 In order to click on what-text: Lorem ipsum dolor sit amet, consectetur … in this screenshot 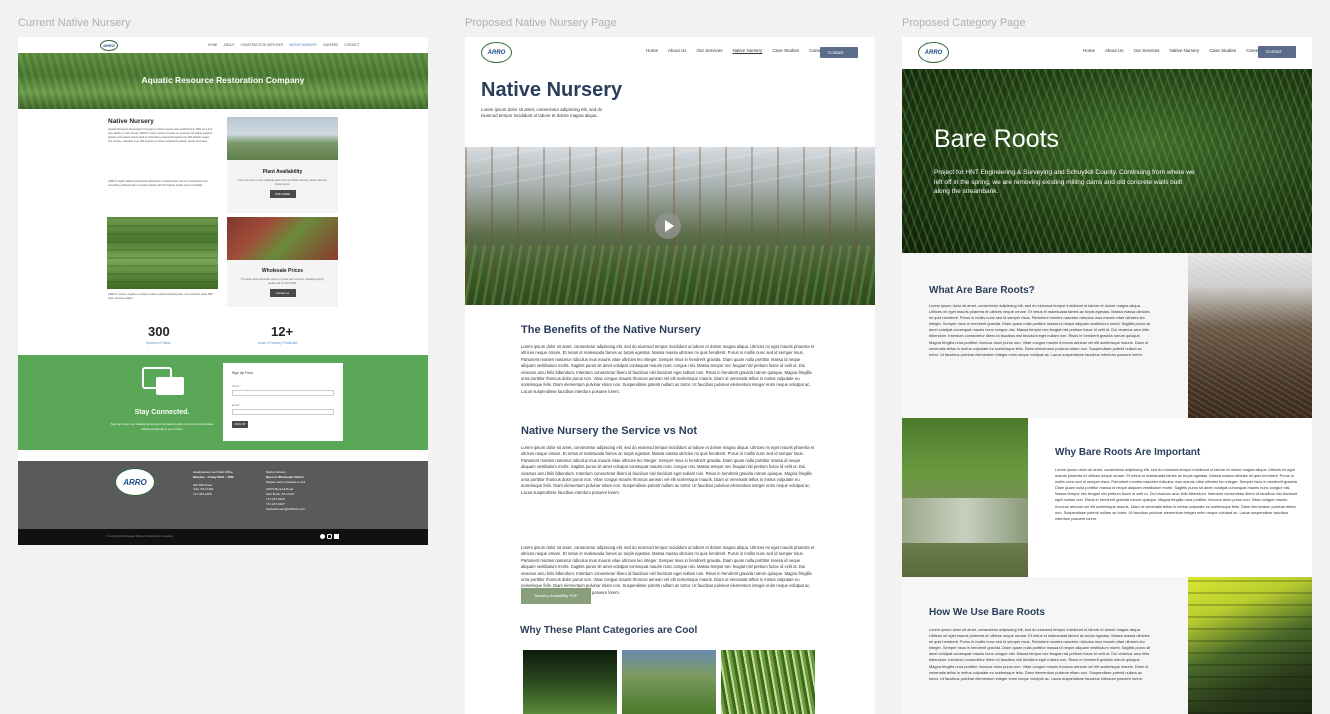, I will do `click(1040, 330)`.